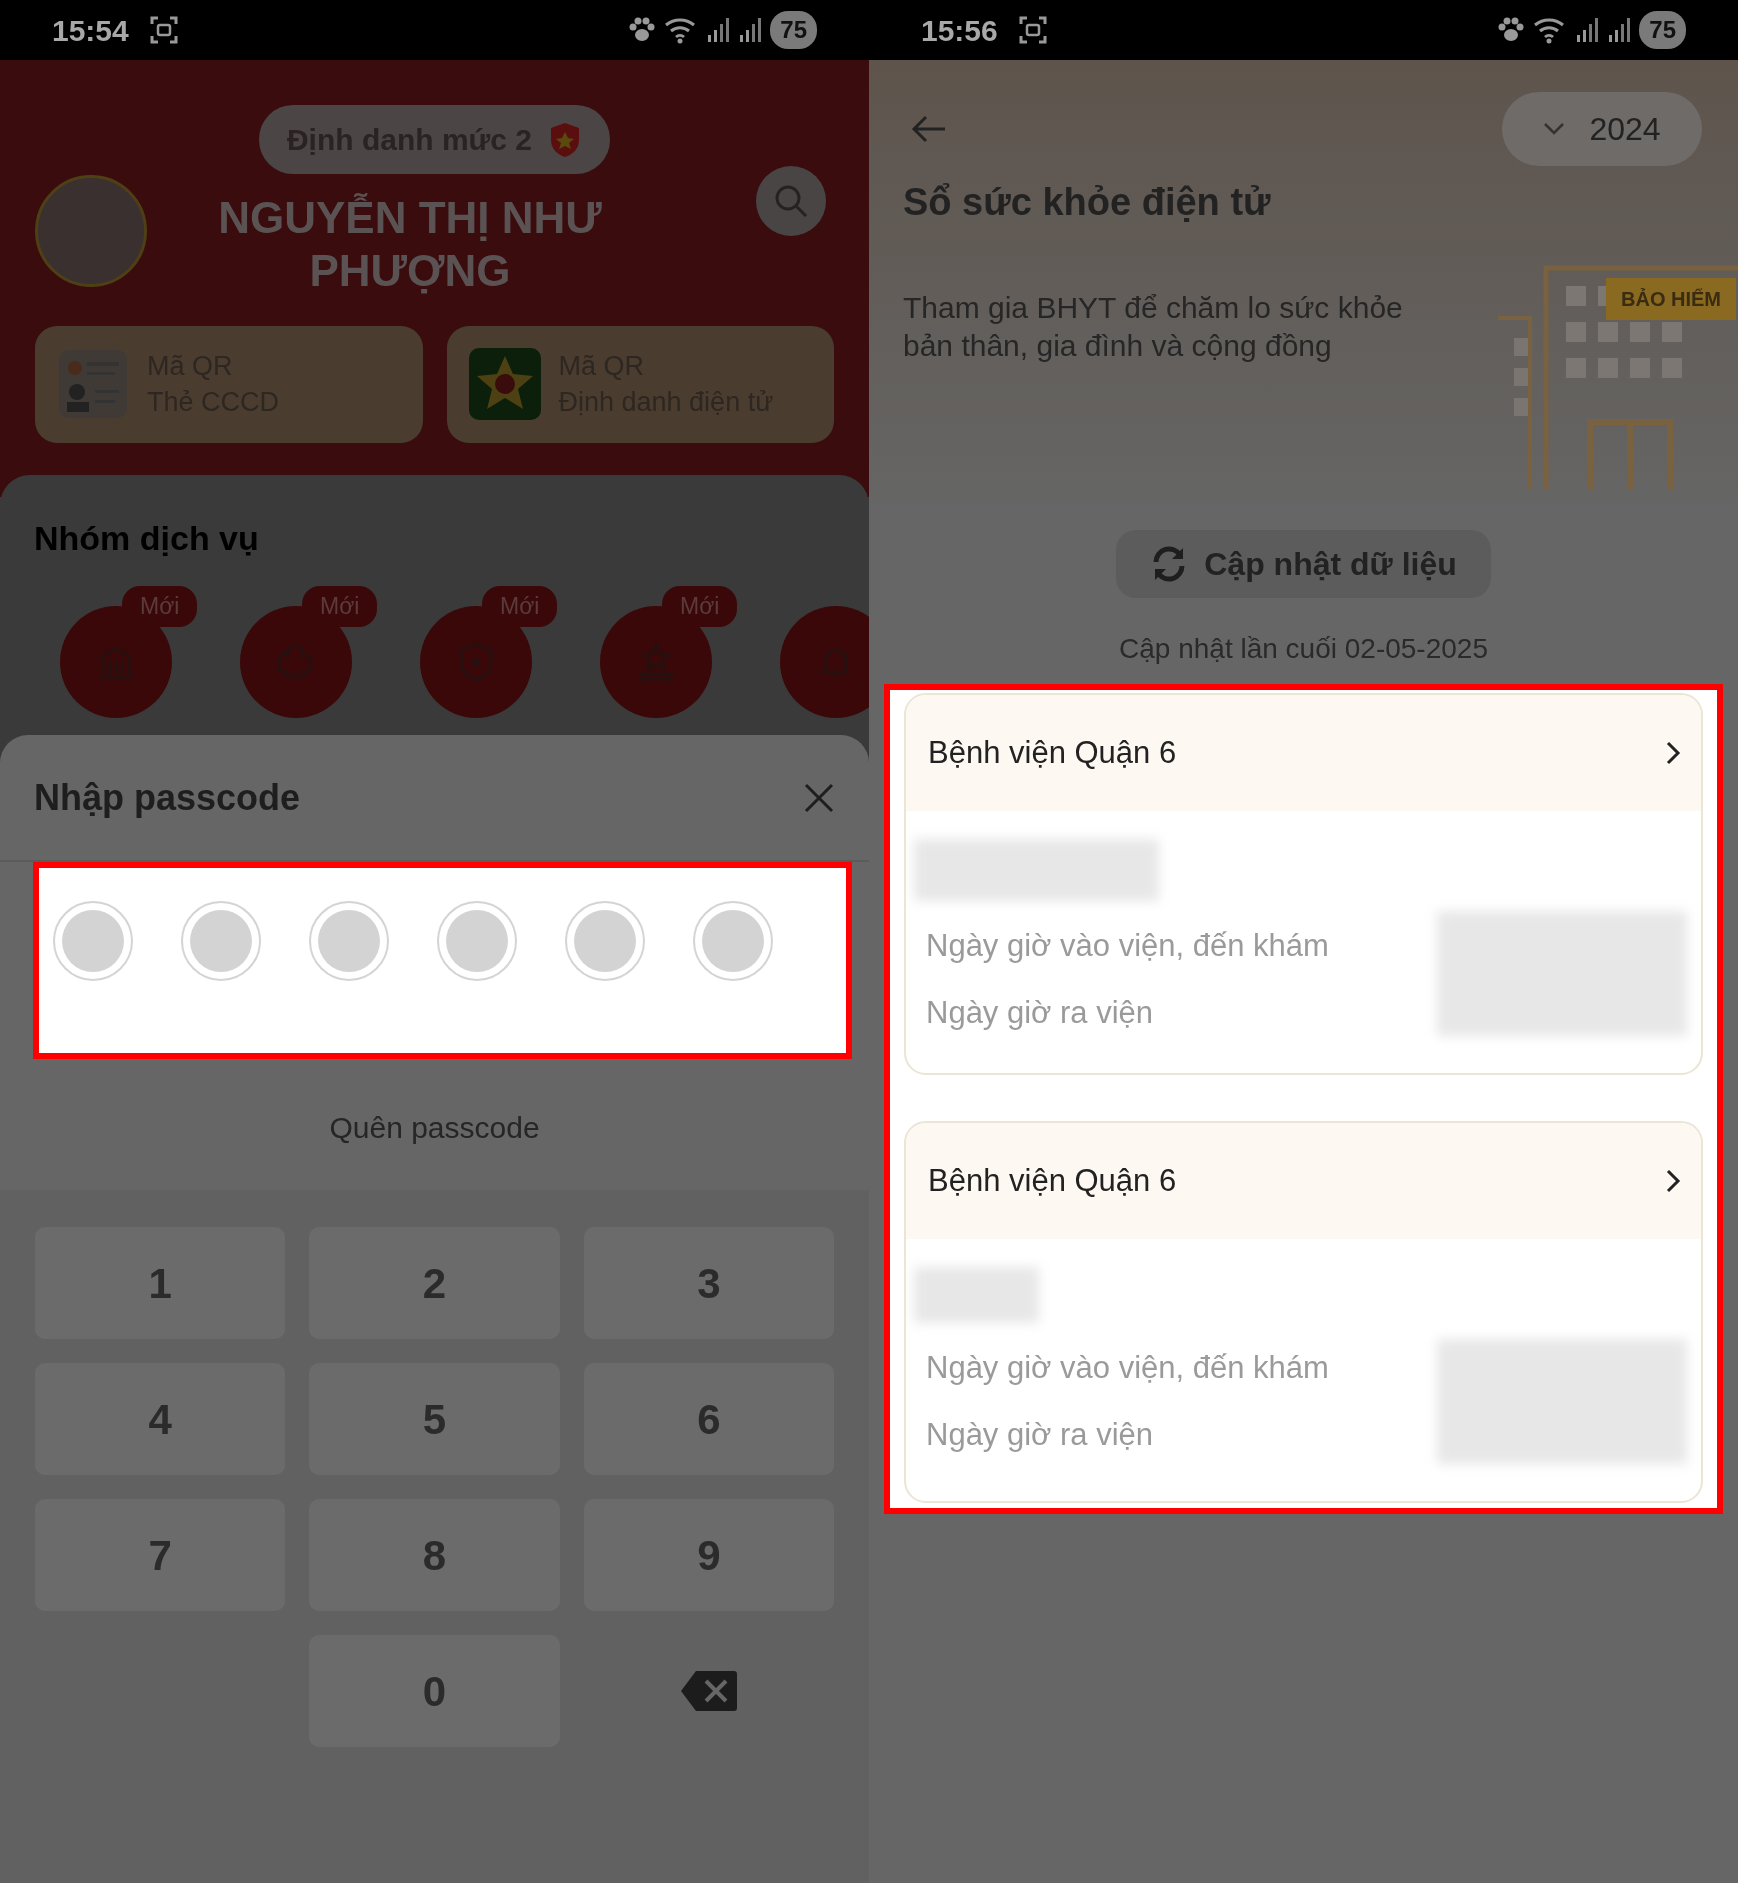 This screenshot has width=1738, height=1883. I want to click on last-updated-text: Cập nhật lần cuối 02-05-2025, so click(1303, 649).